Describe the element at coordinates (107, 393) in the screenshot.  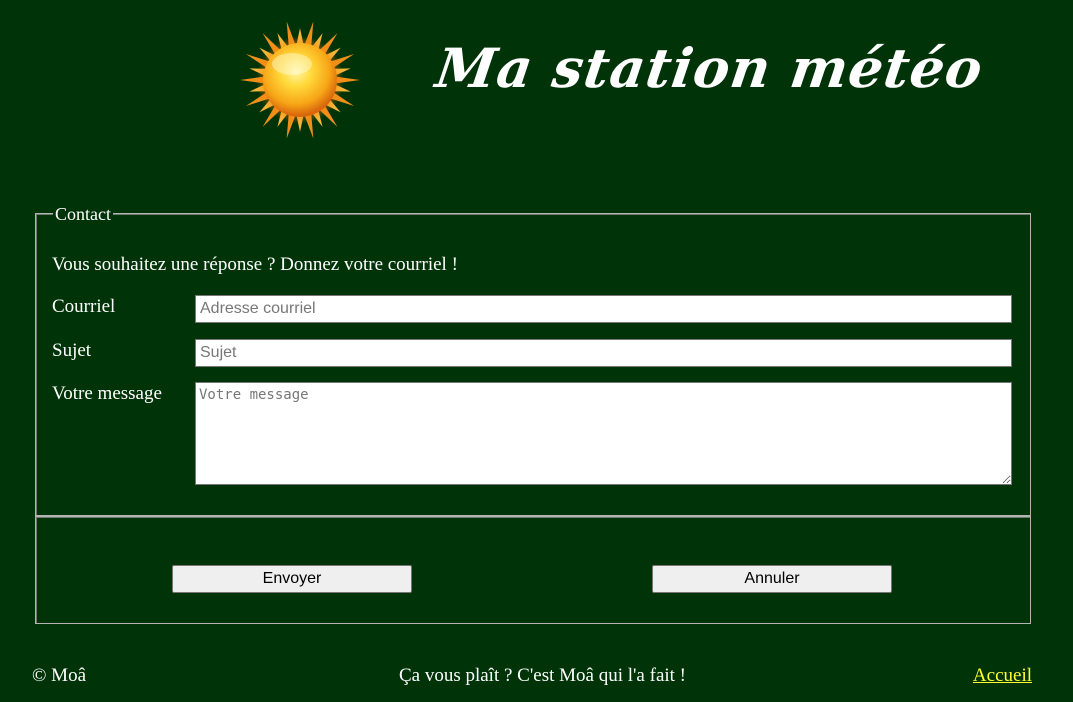
I see `message-label: Votre message` at that location.